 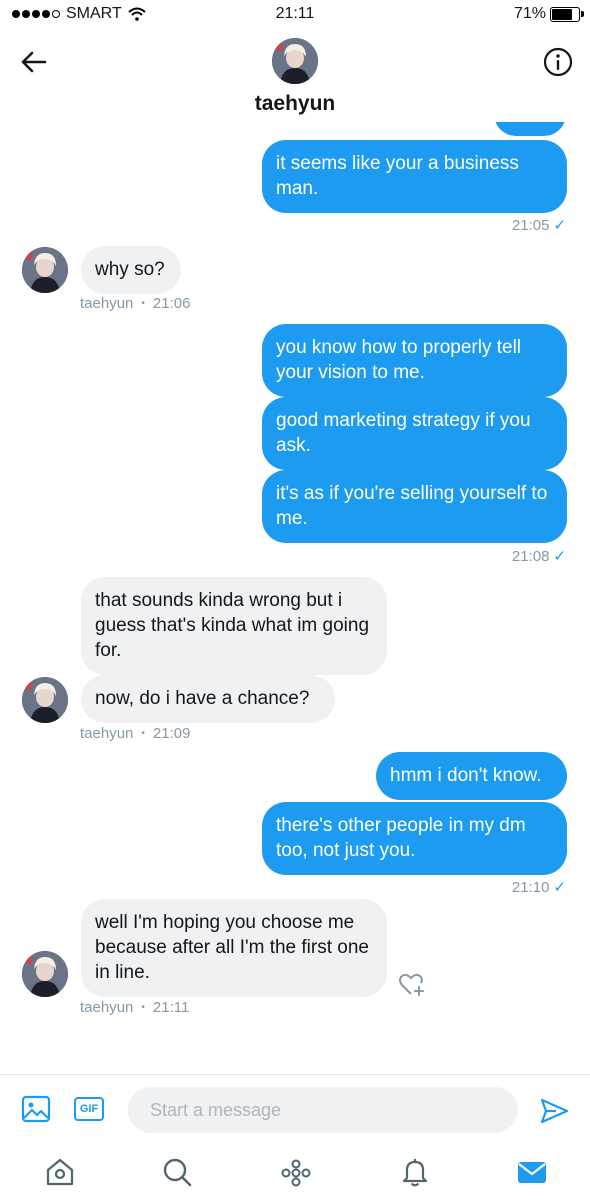 I want to click on clock: 21:11, so click(x=295, y=13).